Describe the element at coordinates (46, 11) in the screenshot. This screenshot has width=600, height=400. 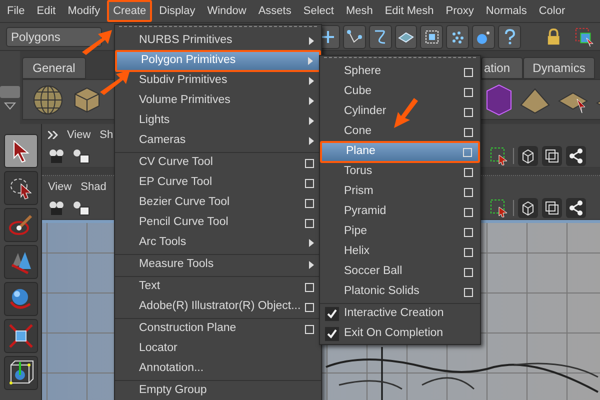
I see `menu-bar-item: Edit` at that location.